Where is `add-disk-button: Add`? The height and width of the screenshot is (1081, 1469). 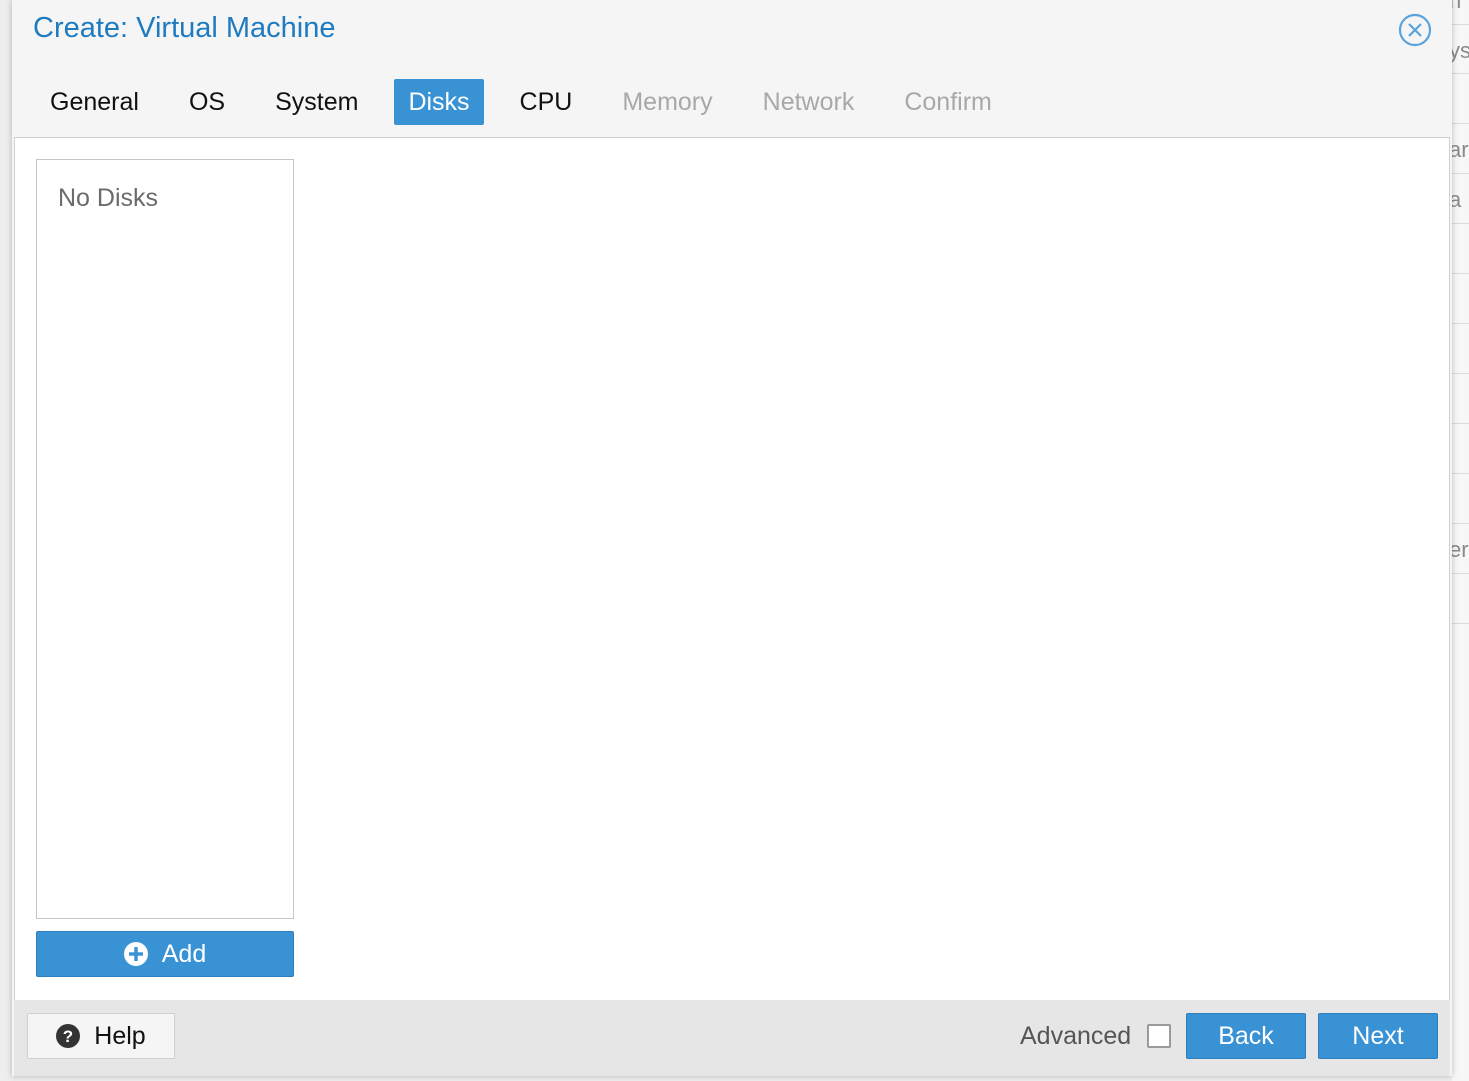 add-disk-button: Add is located at coordinates (165, 954).